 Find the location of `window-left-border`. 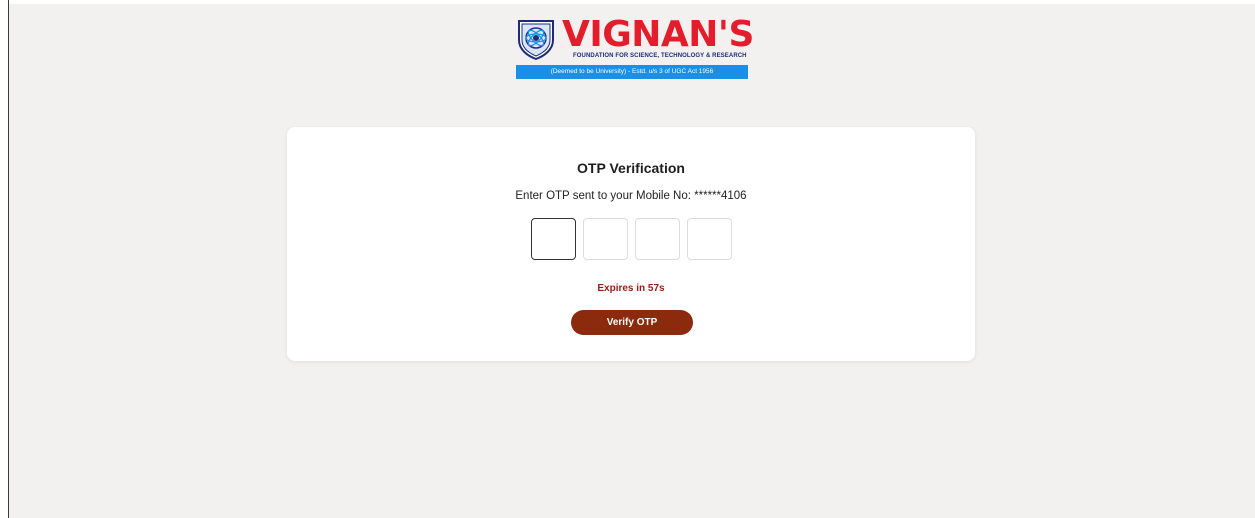

window-left-border is located at coordinates (4, 259).